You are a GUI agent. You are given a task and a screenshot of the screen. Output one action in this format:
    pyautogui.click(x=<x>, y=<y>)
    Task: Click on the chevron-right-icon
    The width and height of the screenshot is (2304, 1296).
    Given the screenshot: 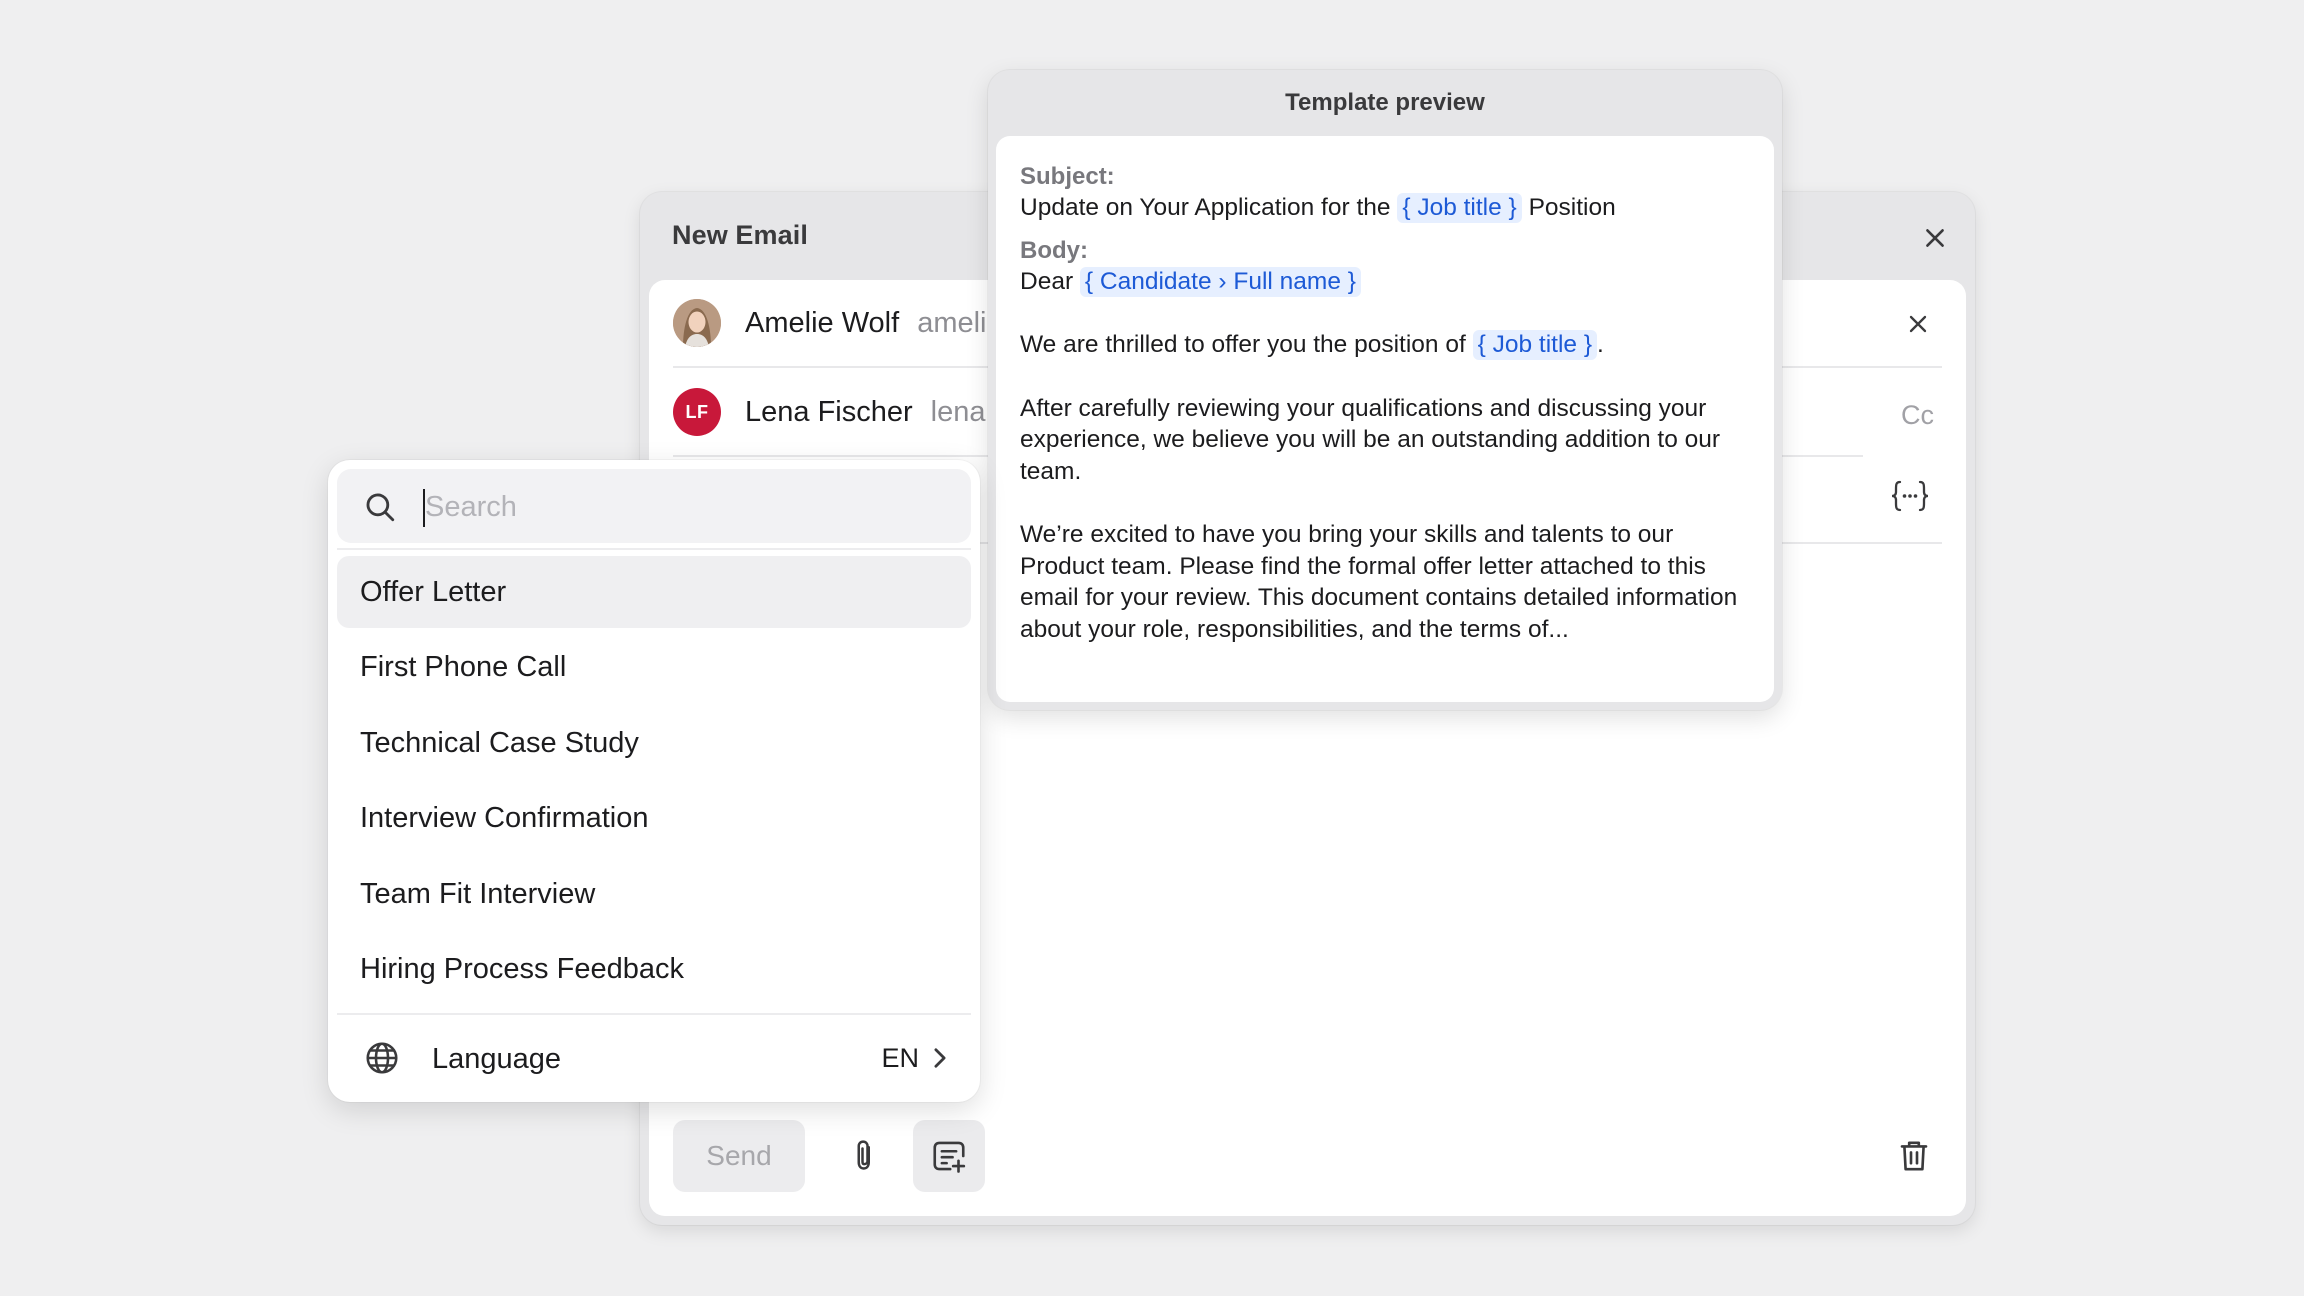 What is the action you would take?
    pyautogui.click(x=940, y=1058)
    